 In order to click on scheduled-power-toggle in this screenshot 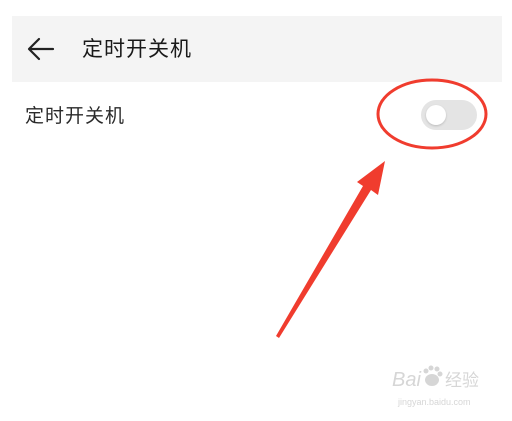, I will do `click(449, 115)`.